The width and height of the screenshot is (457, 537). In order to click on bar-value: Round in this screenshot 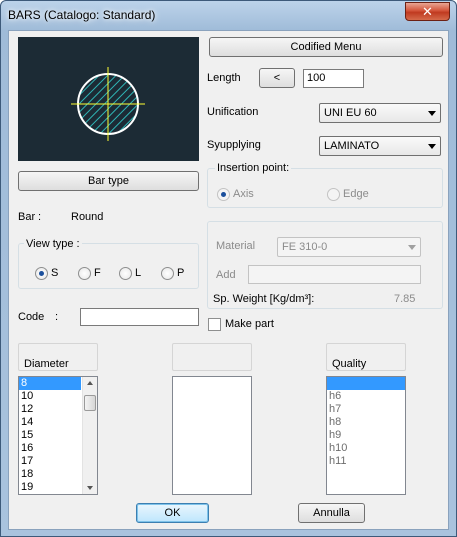, I will do `click(87, 217)`.